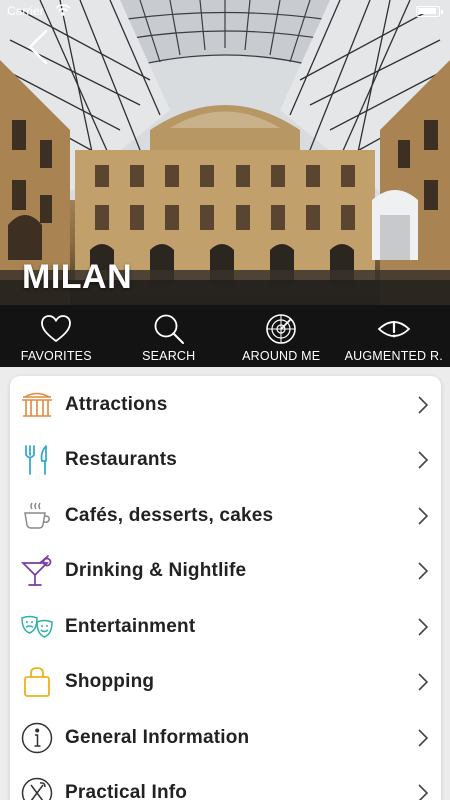 The image size is (450, 800). What do you see at coordinates (225, 783) in the screenshot?
I see `category-item-practical-info: Practical Info` at bounding box center [225, 783].